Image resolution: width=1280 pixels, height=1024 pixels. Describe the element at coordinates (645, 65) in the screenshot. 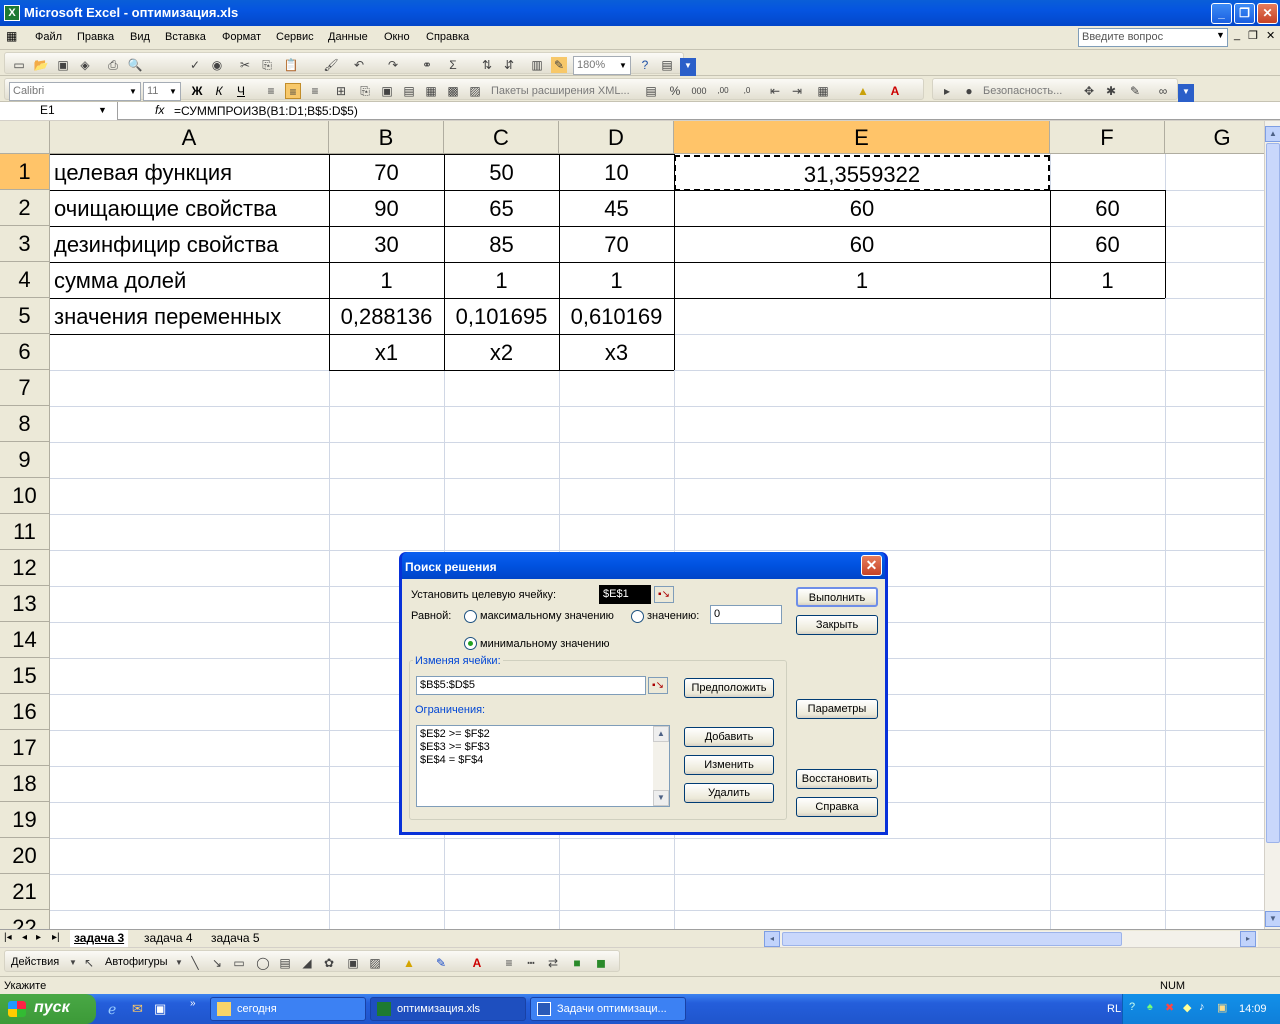

I see `help-icon: ?` at that location.